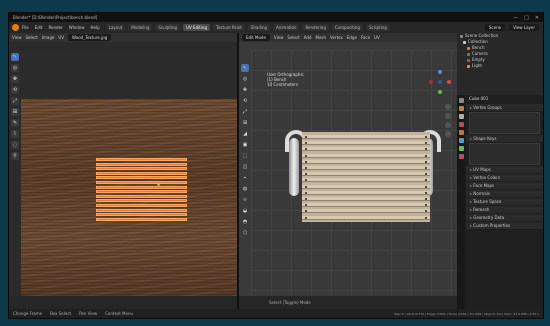  Describe the element at coordinates (461, 140) in the screenshot. I see `modifier-tab-icon` at that location.